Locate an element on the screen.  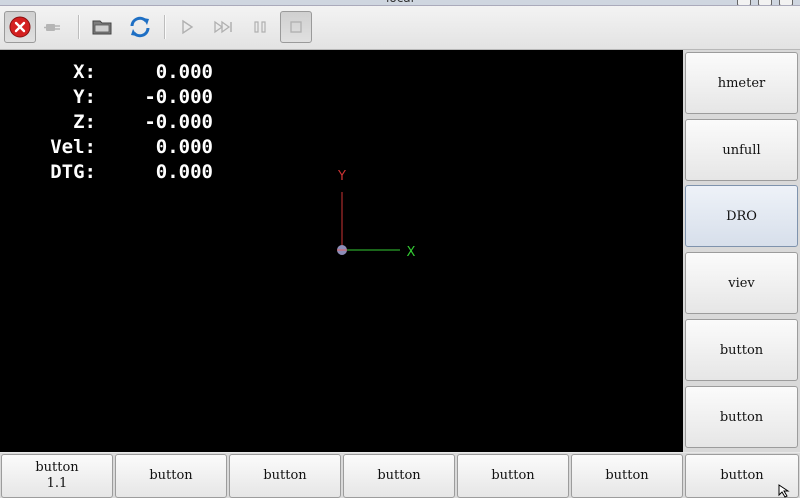
reload-button is located at coordinates (140, 27).